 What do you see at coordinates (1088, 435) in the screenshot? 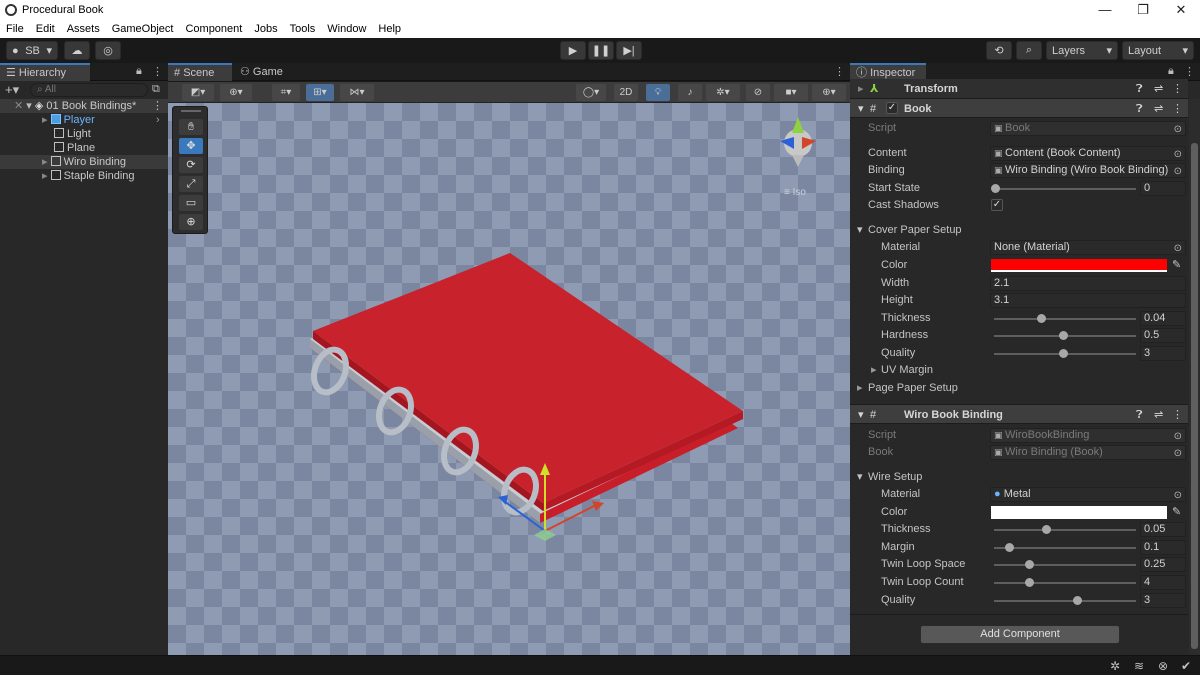
I see `wiro-script-field: WiroBookBinding ⊙` at bounding box center [1088, 435].